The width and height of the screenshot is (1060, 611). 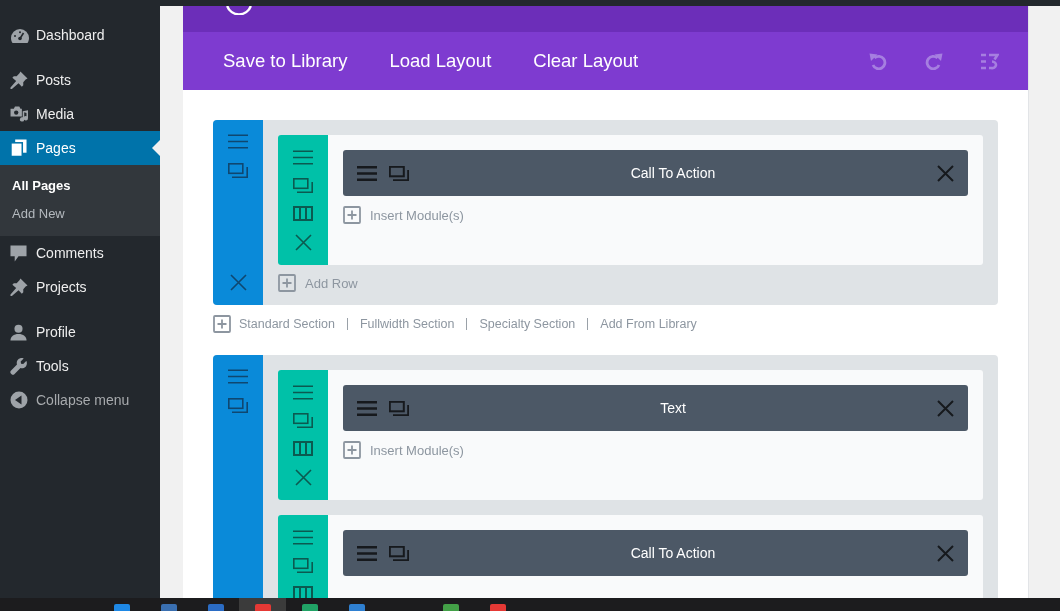 I want to click on toolbar-button: Load Layout, so click(x=440, y=61).